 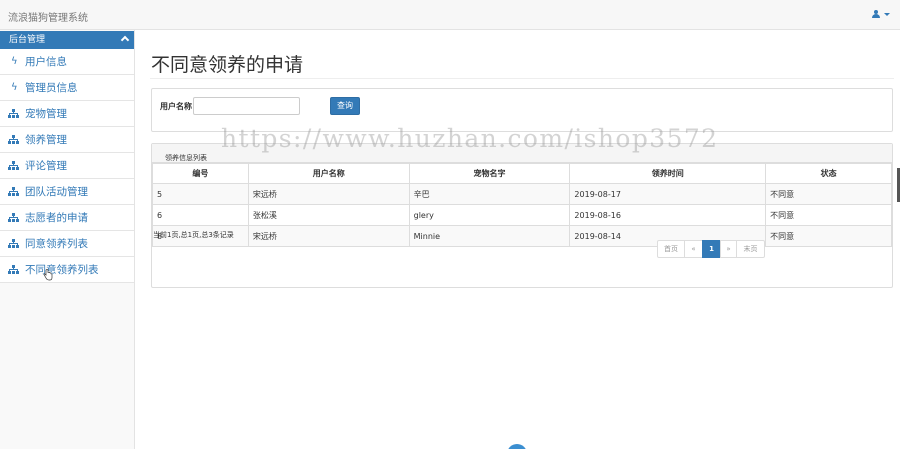 What do you see at coordinates (876, 14) in the screenshot?
I see `user-icon` at bounding box center [876, 14].